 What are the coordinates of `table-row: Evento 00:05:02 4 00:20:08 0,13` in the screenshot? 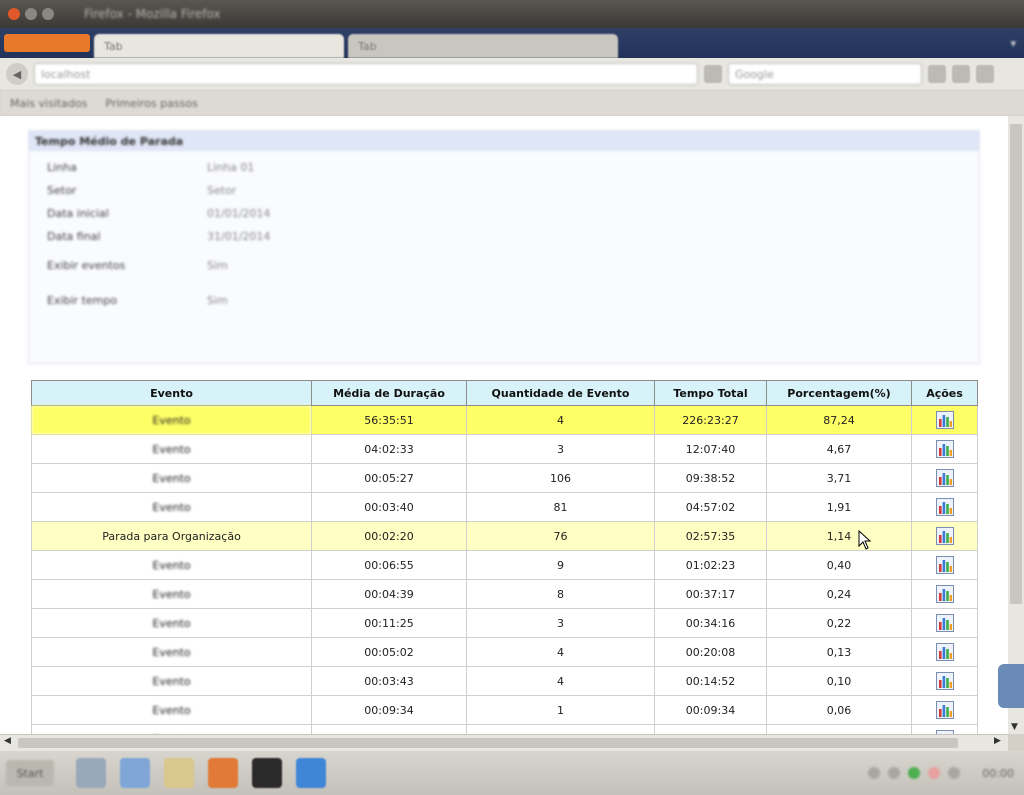 It's located at (504, 652).